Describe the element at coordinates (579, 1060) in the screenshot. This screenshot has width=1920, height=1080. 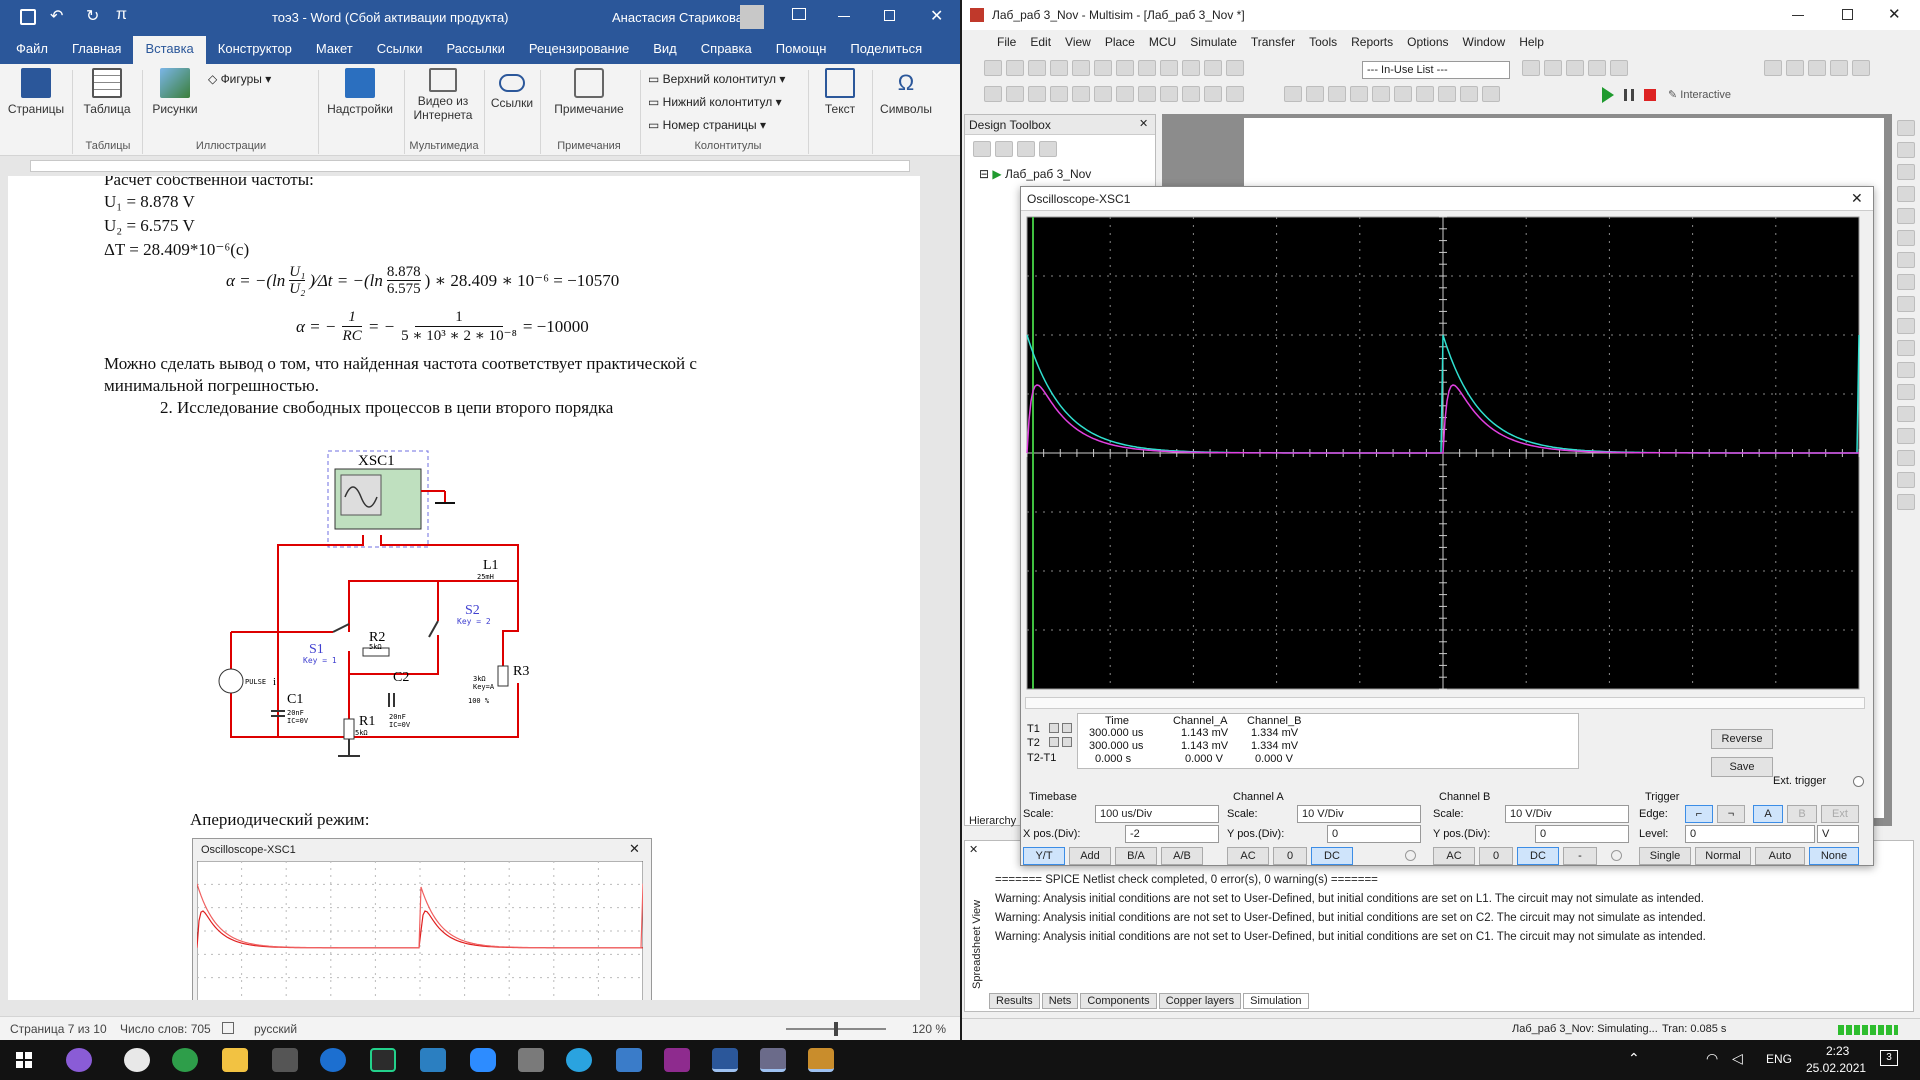
I see `telegram-icon` at that location.